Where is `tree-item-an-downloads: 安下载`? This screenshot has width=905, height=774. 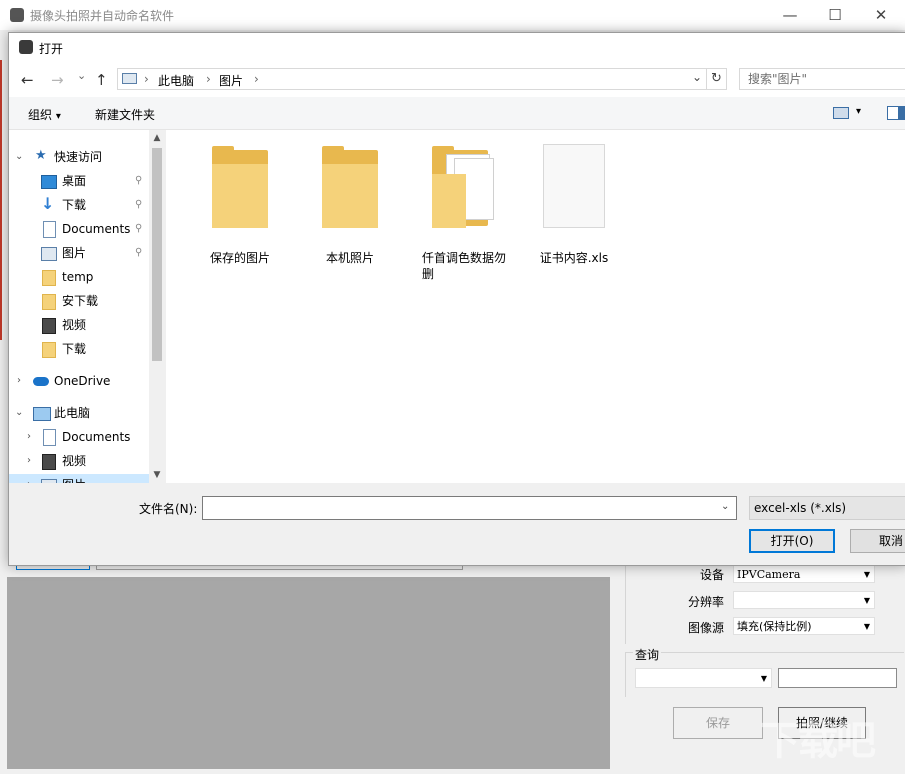
tree-item-an-downloads: 安下载 is located at coordinates (83, 301).